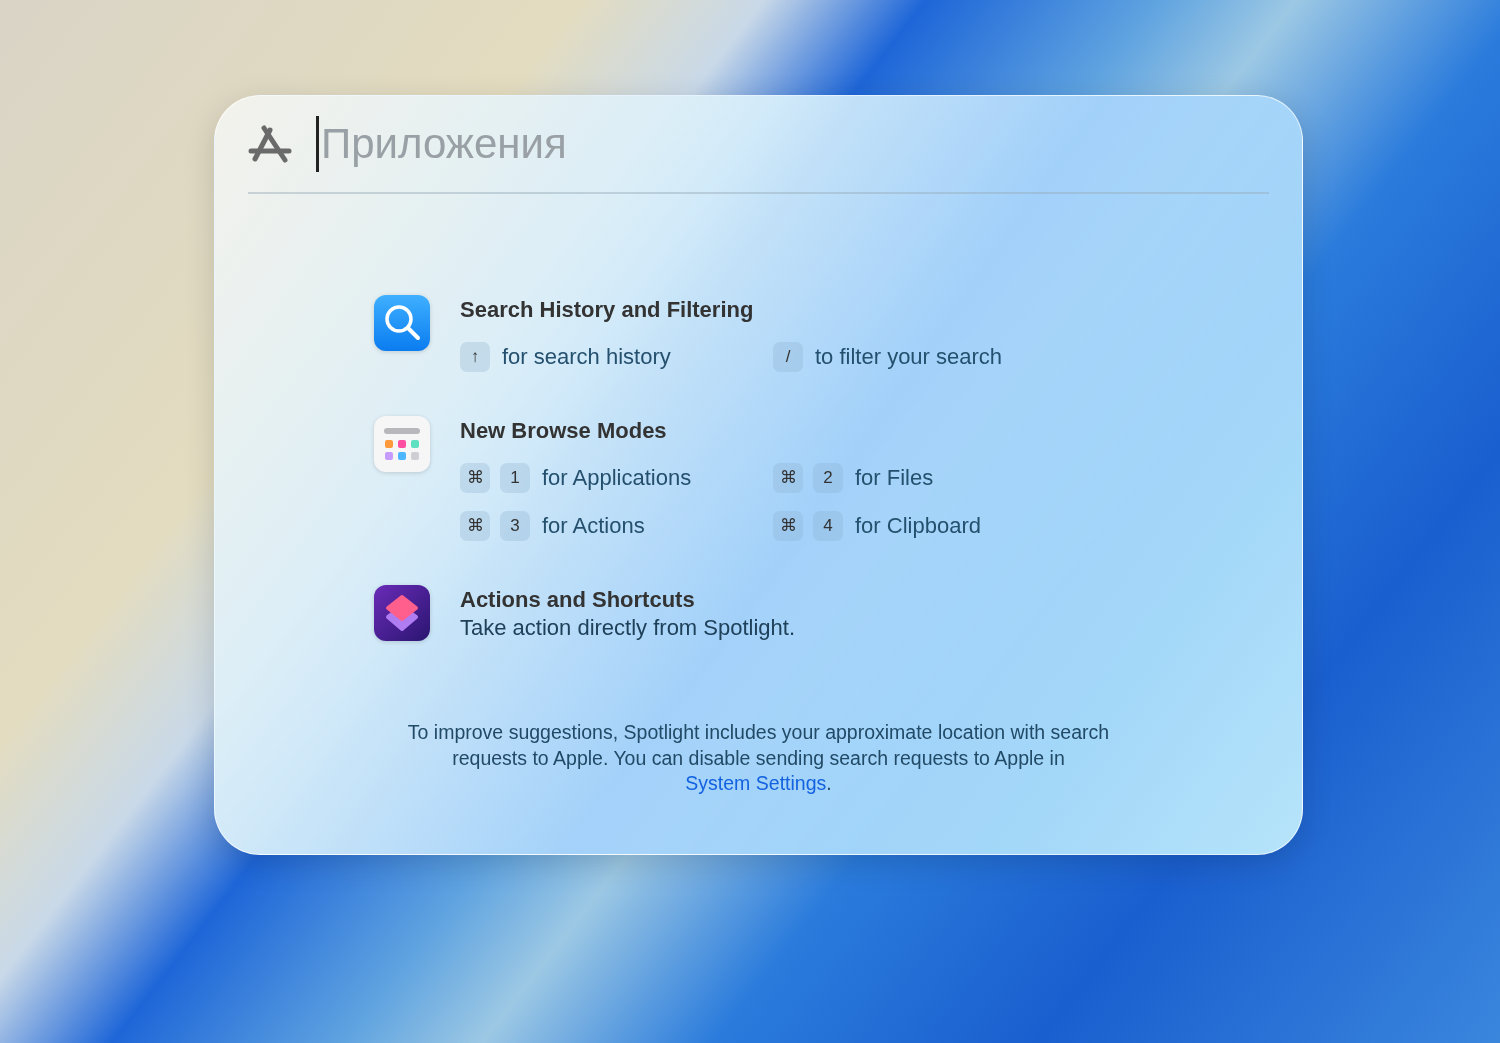 The width and height of the screenshot is (1500, 1043). I want to click on shortcut-label: for Clipboard, so click(918, 525).